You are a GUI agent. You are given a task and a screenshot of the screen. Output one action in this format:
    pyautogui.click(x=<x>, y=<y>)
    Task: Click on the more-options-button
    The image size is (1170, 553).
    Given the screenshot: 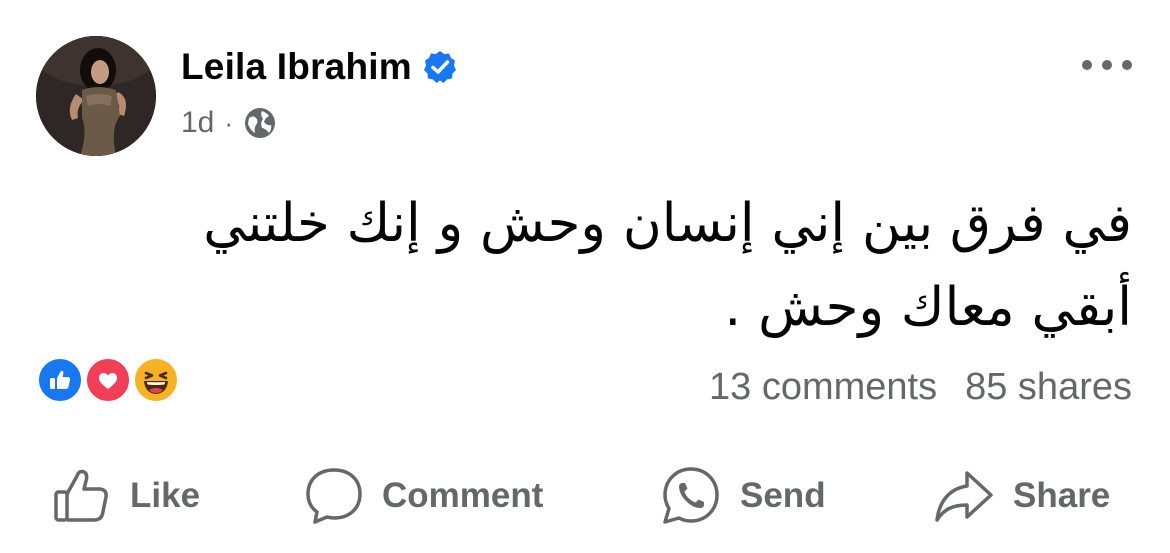 What is the action you would take?
    pyautogui.click(x=1107, y=65)
    